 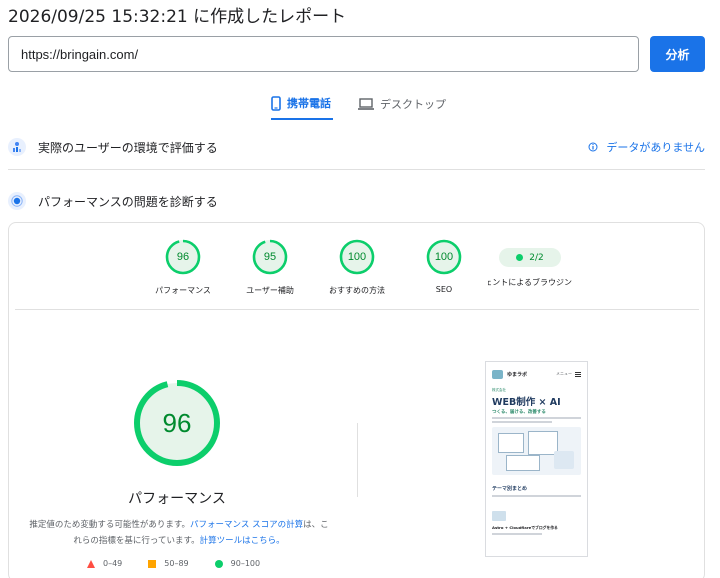 I want to click on legend-average: 50–89, so click(x=168, y=563).